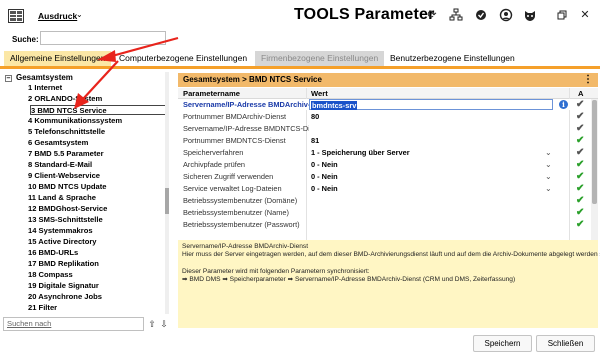  I want to click on tree-item: 10 BMD NTCS Update, so click(98, 187).